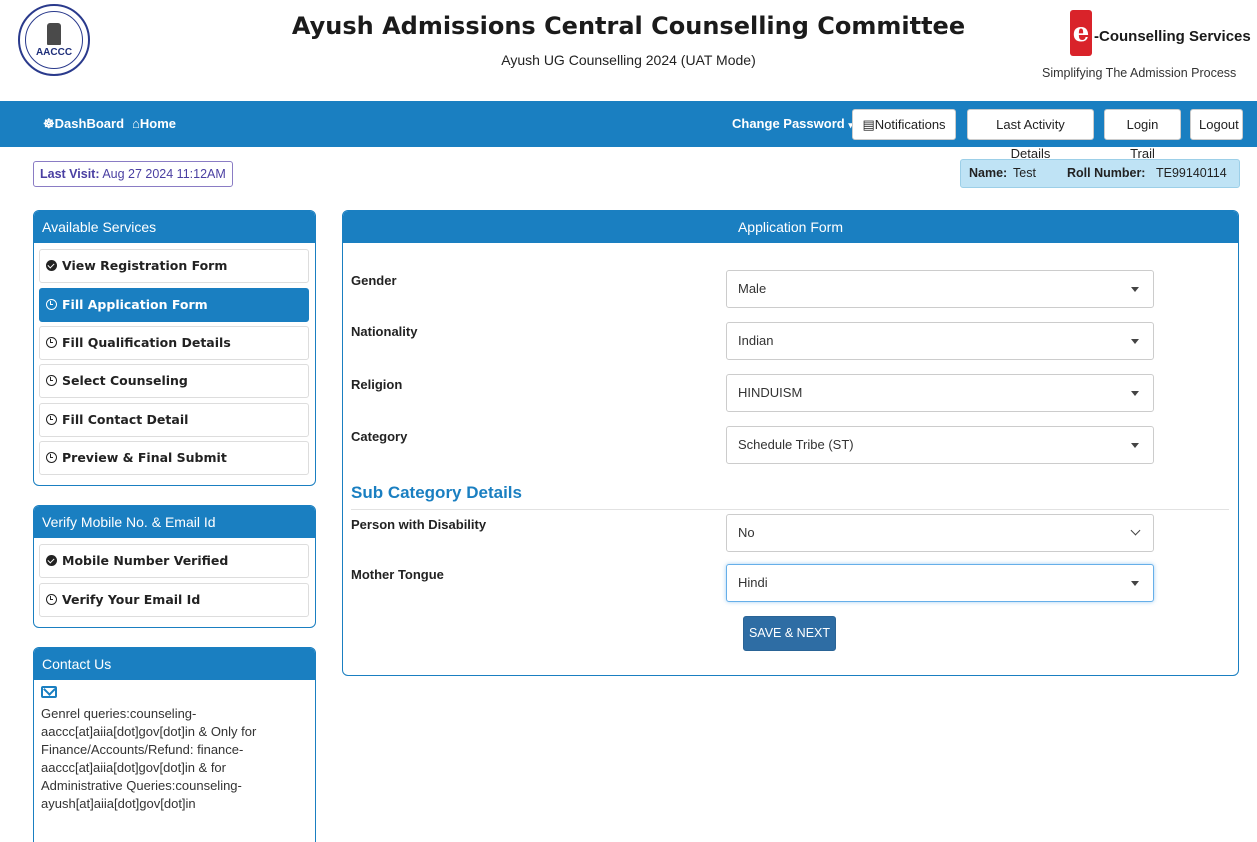 This screenshot has height=842, width=1257. What do you see at coordinates (789, 633) in the screenshot?
I see `save-next-button: SAVE & NEXT` at bounding box center [789, 633].